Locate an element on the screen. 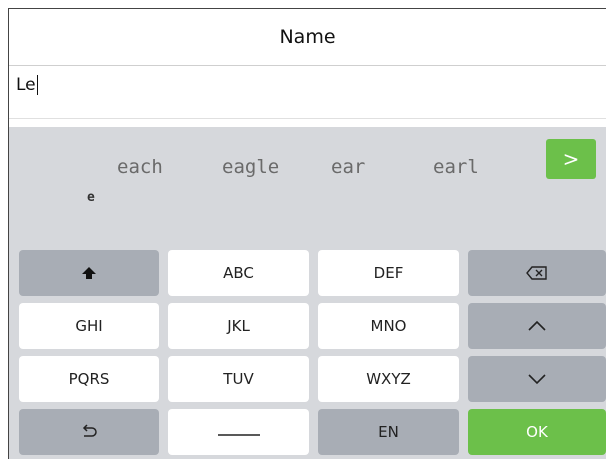  back-key is located at coordinates (89, 432).